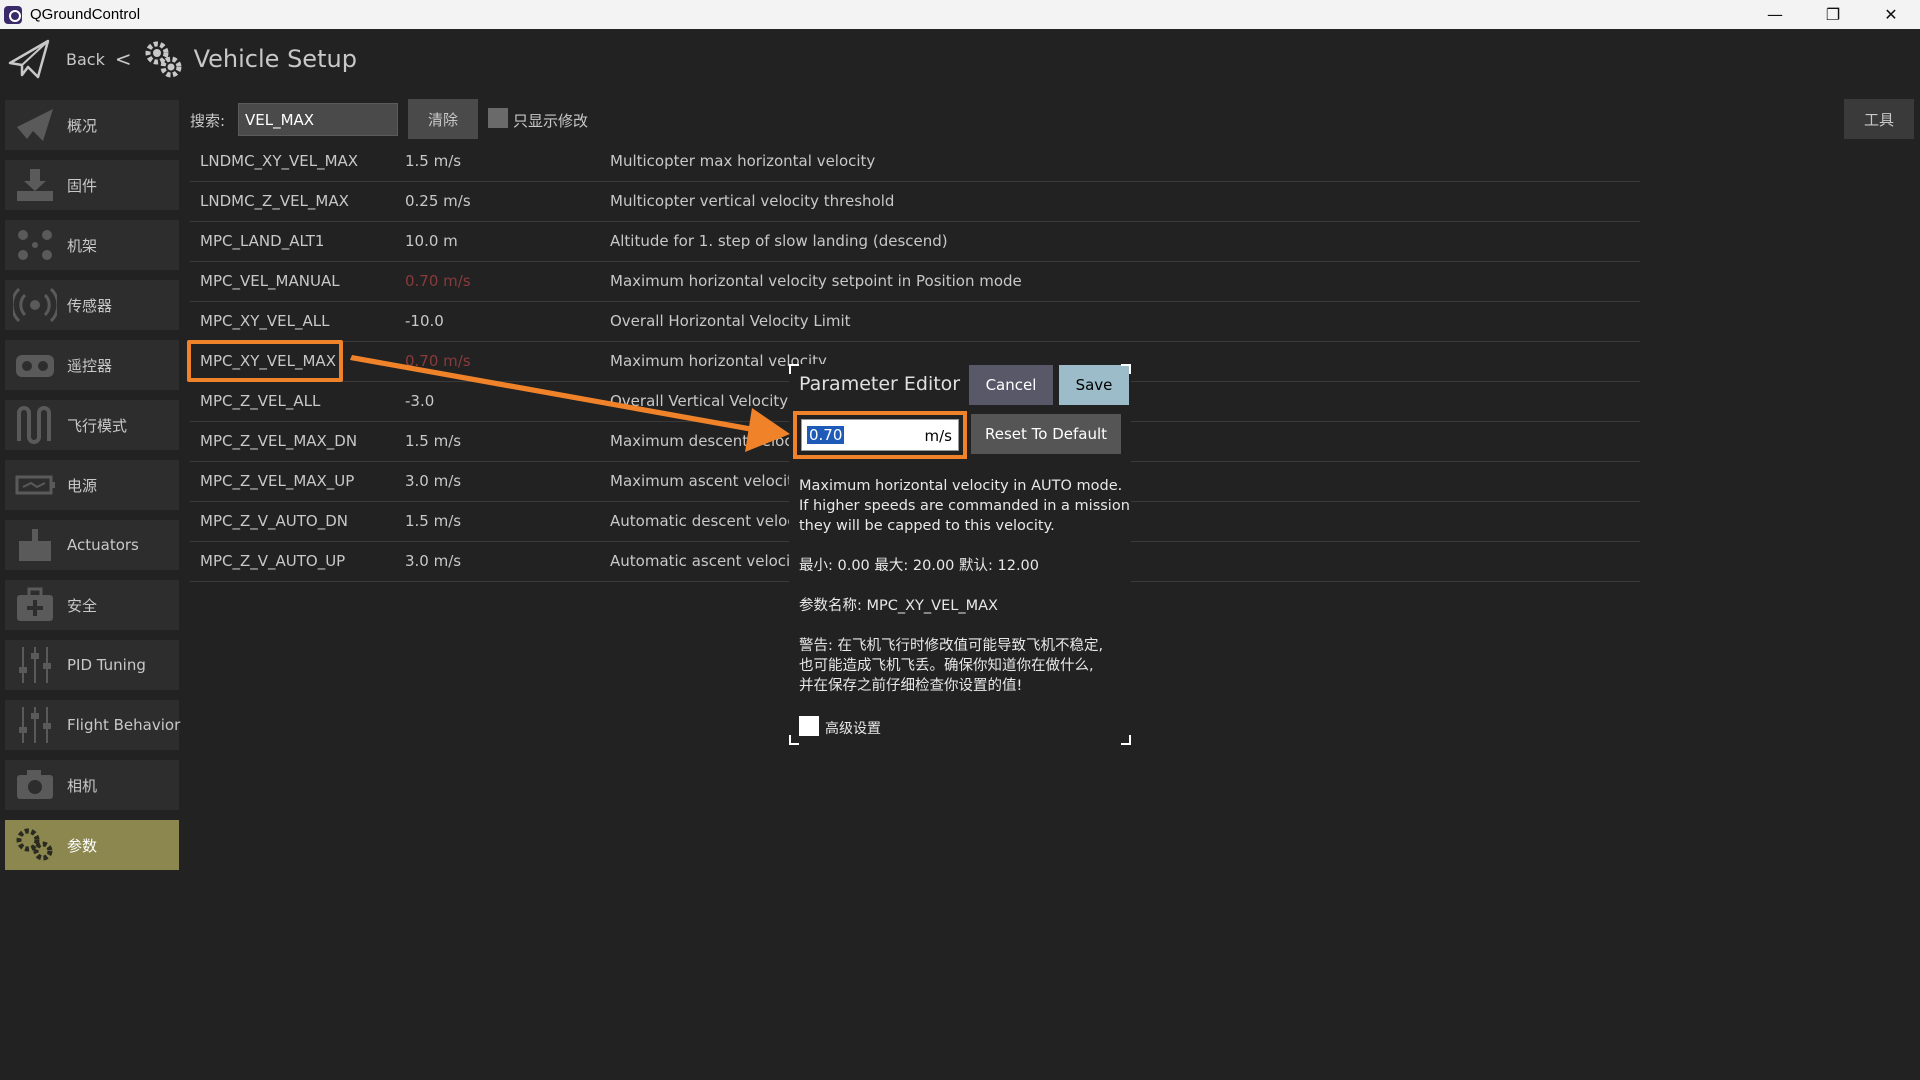  Describe the element at coordinates (318, 119) in the screenshot. I see `search-input` at that location.